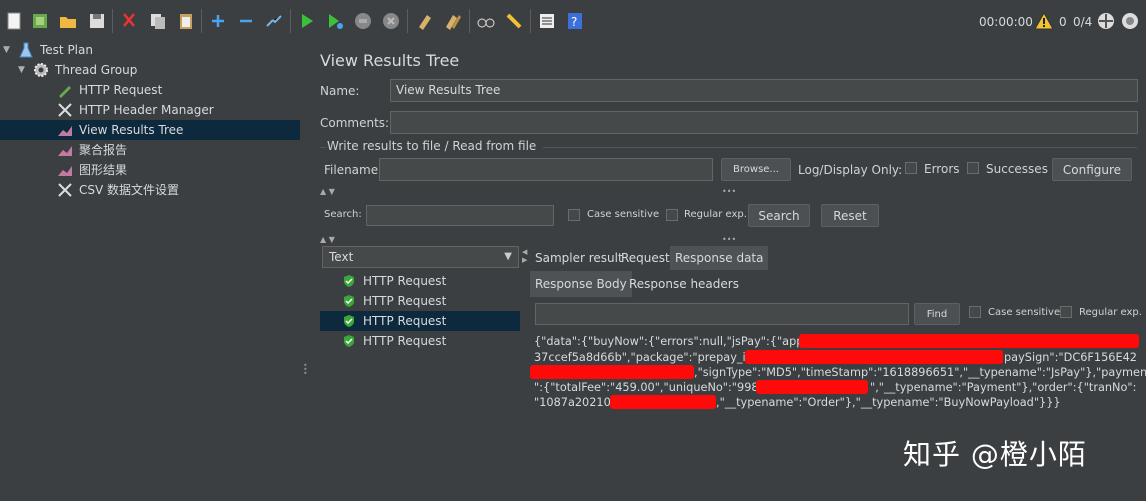 The image size is (1146, 501). I want to click on tree-item-label: View Results Tree, so click(131, 130).